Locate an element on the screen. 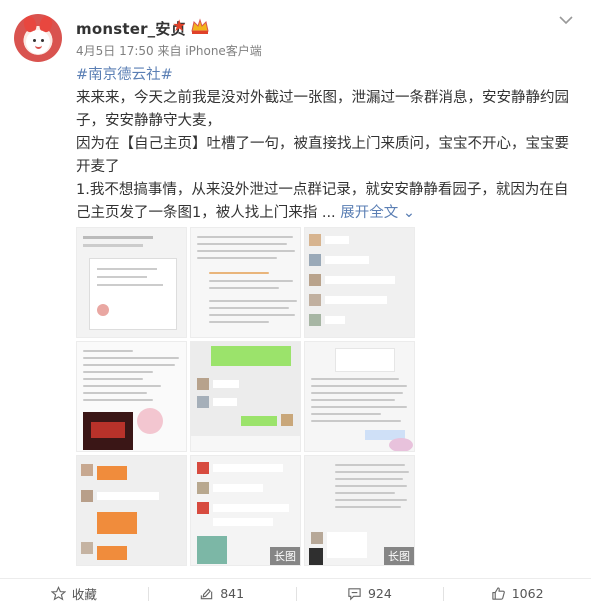  repost-button: 841 is located at coordinates (221, 593).